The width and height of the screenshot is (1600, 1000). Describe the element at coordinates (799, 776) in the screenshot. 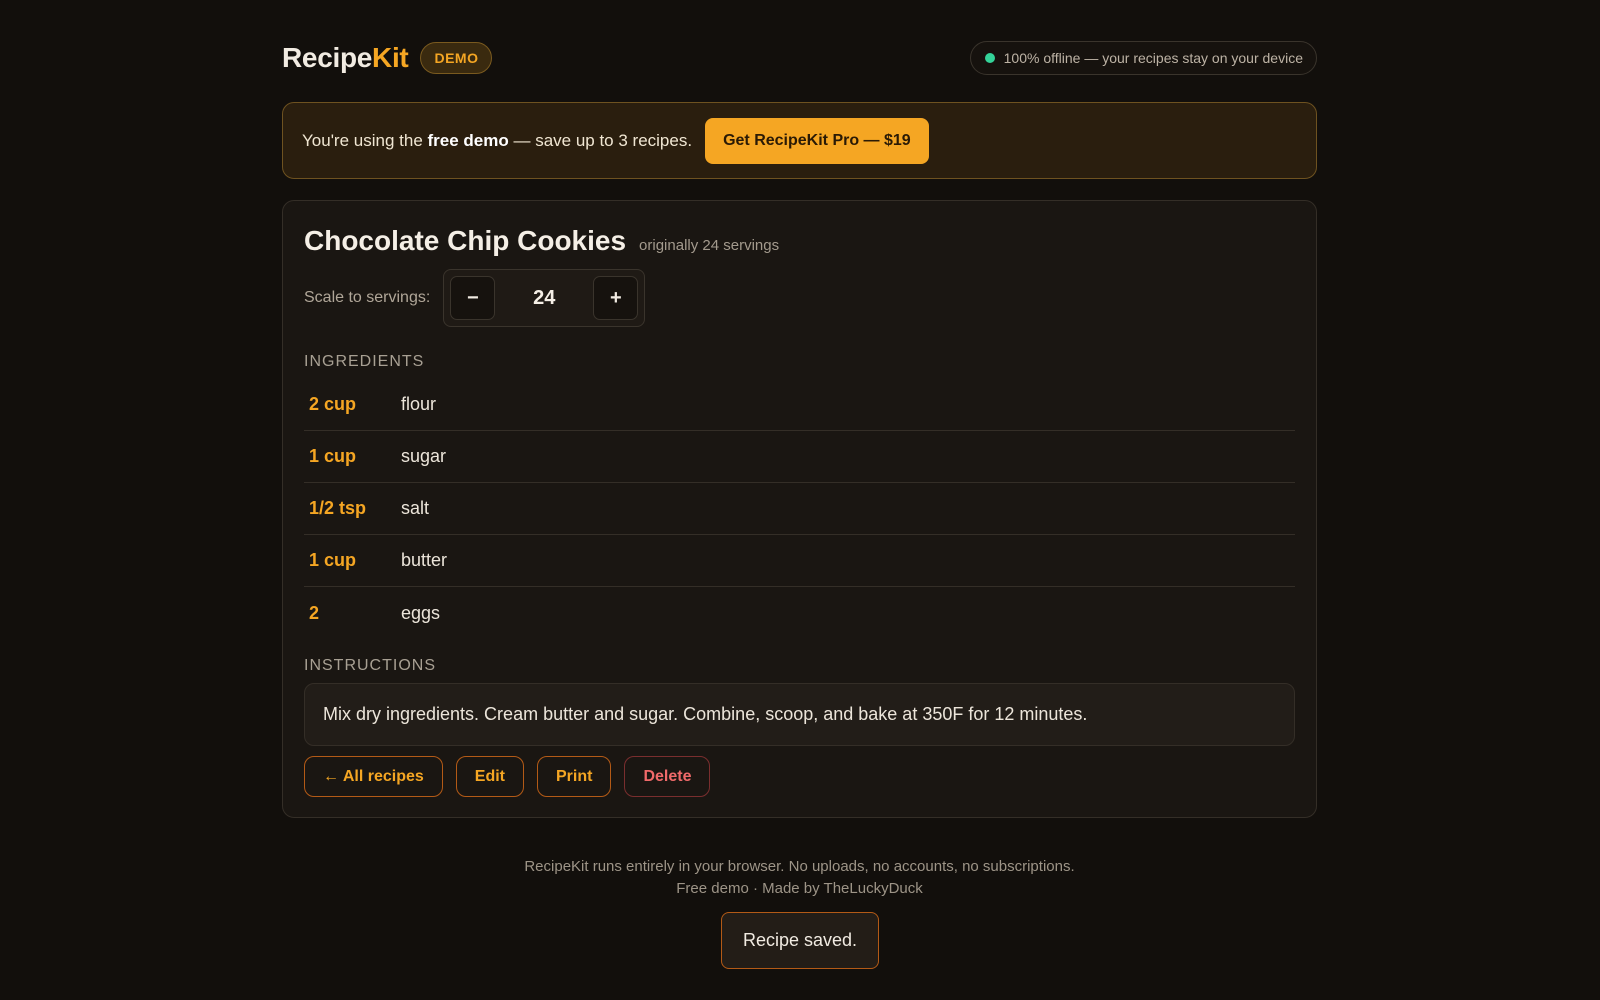

I see `recipe-actions: ← All recipes Edit Print Delete` at that location.